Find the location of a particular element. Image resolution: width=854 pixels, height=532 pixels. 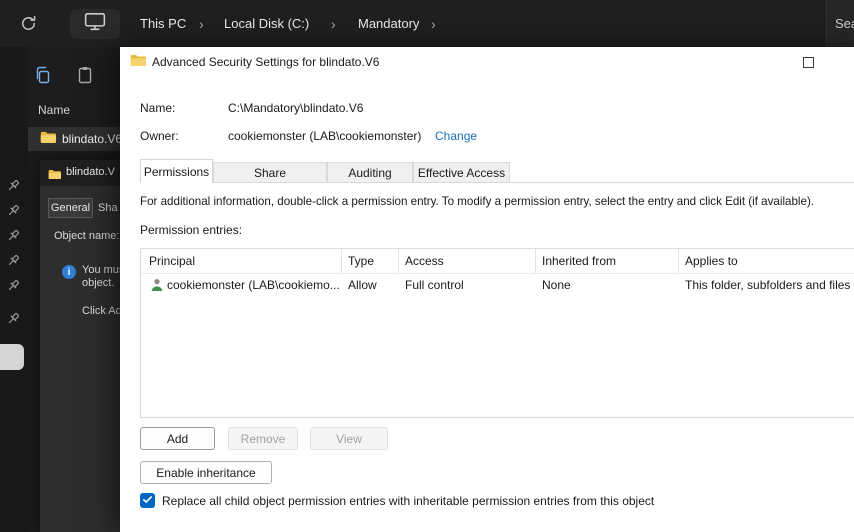

column-principal: Principal is located at coordinates (172, 261).